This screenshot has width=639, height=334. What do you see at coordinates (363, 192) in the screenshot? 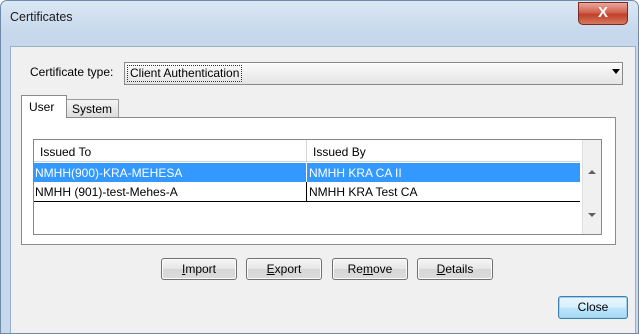
I see `issued-by-cell: NMHH KRA Test CA` at bounding box center [363, 192].